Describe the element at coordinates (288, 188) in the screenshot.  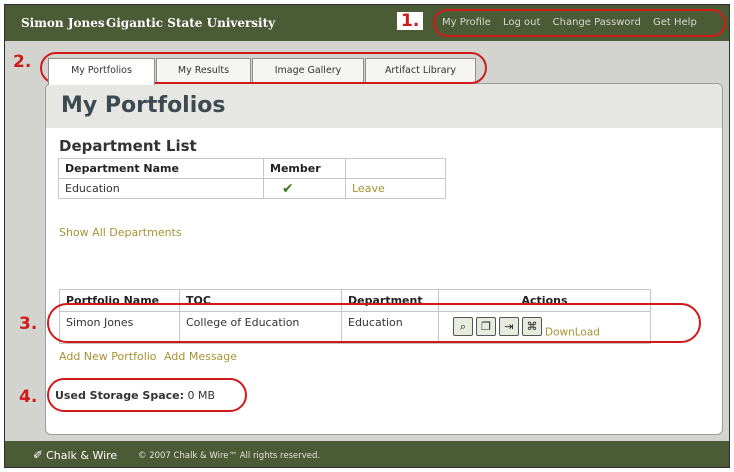
I see `checkmark-icon: ✔` at that location.